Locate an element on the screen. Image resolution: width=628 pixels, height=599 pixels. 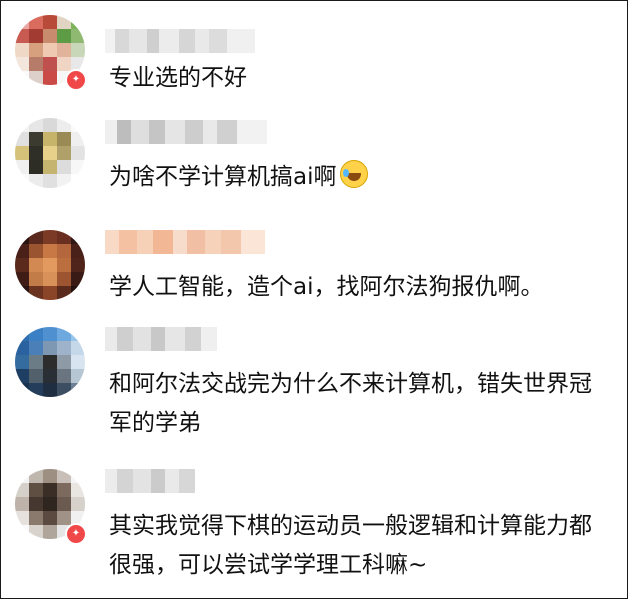
comment-text: 专业选的不好 is located at coordinates (361, 78).